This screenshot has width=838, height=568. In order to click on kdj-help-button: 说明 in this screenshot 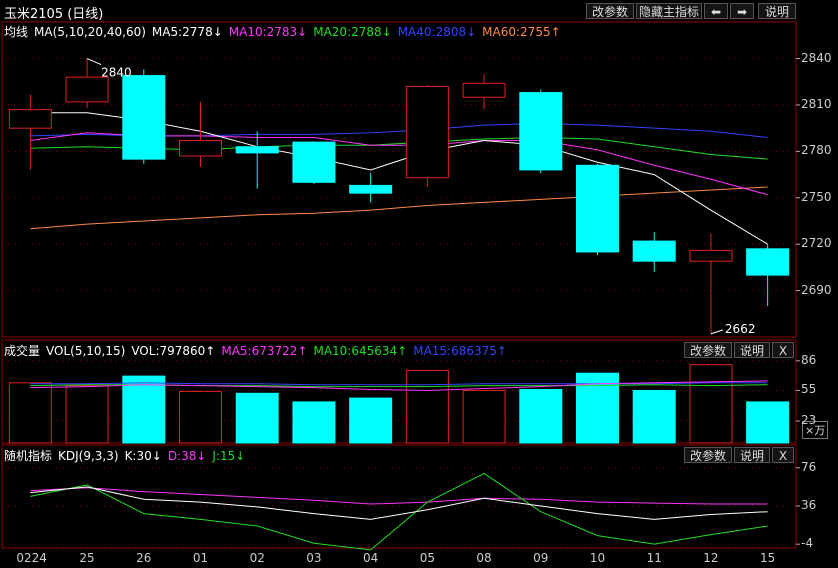, I will do `click(752, 455)`.